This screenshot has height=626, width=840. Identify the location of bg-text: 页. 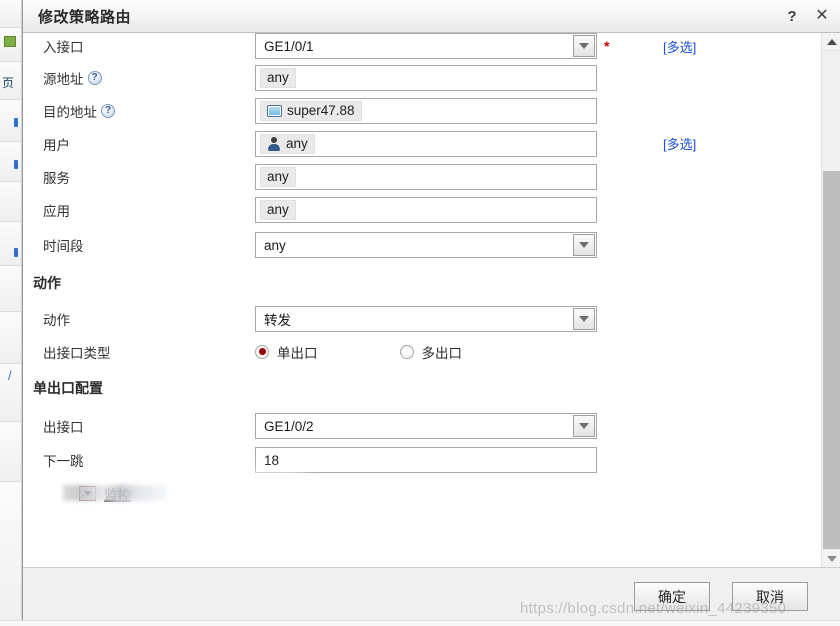
(8, 83).